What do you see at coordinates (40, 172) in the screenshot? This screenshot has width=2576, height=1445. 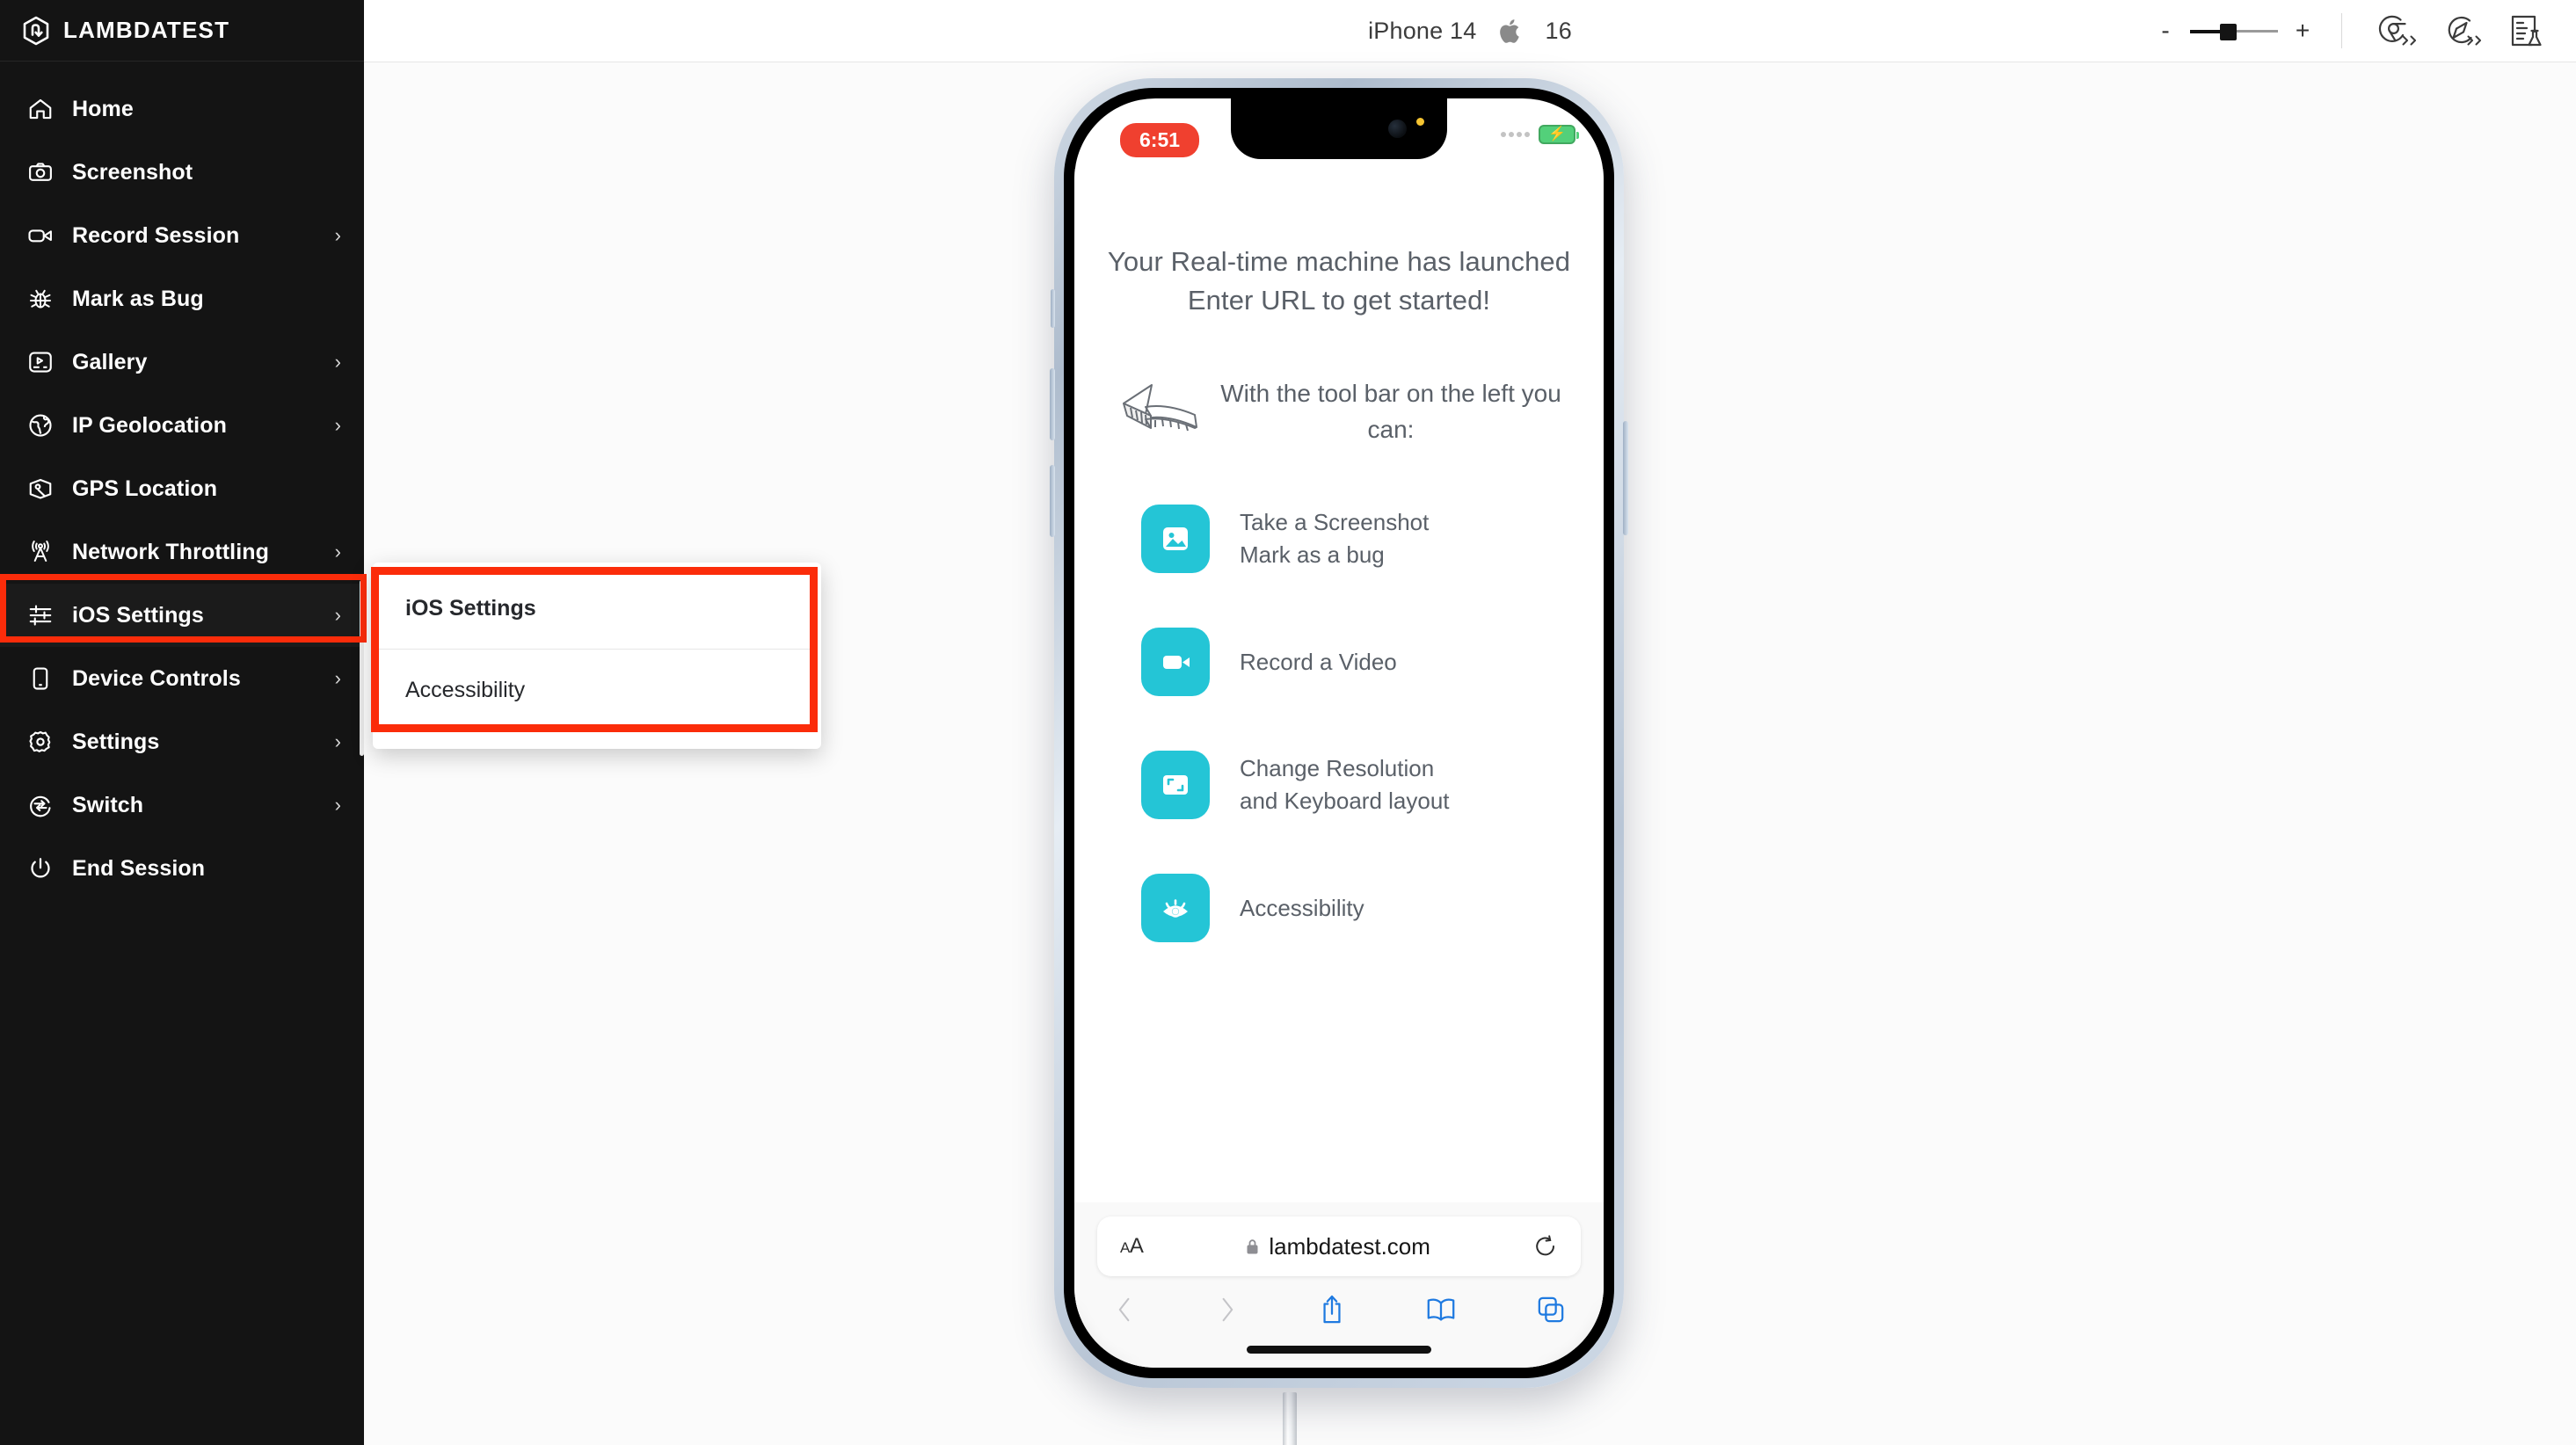 I see `camera-icon` at bounding box center [40, 172].